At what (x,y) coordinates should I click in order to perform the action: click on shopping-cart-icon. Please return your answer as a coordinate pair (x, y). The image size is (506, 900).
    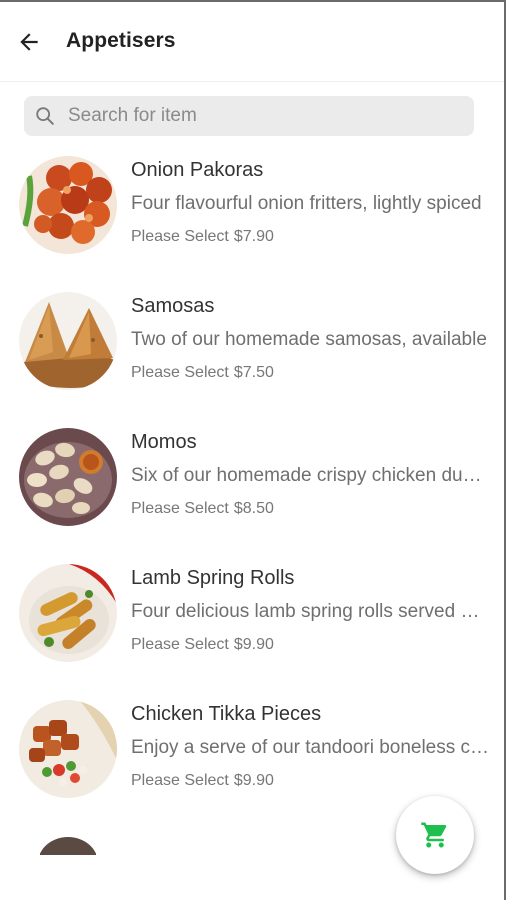
    Looking at the image, I should click on (434, 835).